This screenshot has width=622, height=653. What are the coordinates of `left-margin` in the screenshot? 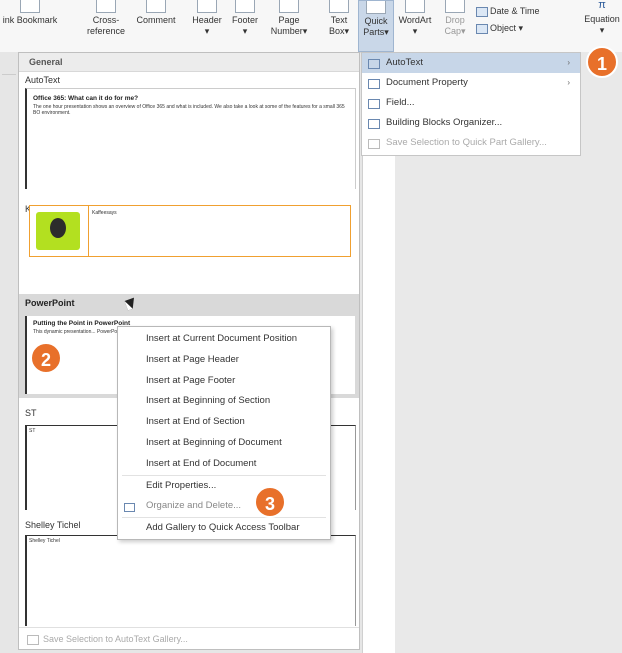 It's located at (9, 352).